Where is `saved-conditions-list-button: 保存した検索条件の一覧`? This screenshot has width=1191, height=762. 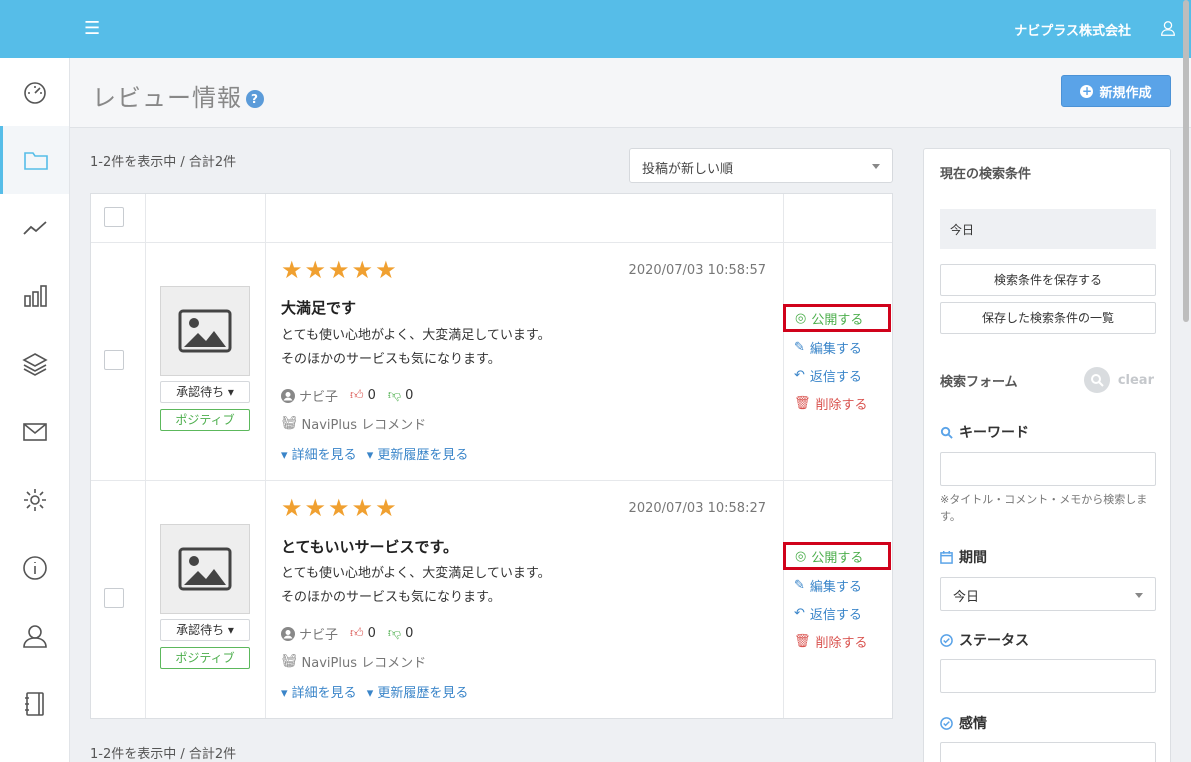 saved-conditions-list-button: 保存した検索条件の一覧 is located at coordinates (1048, 318).